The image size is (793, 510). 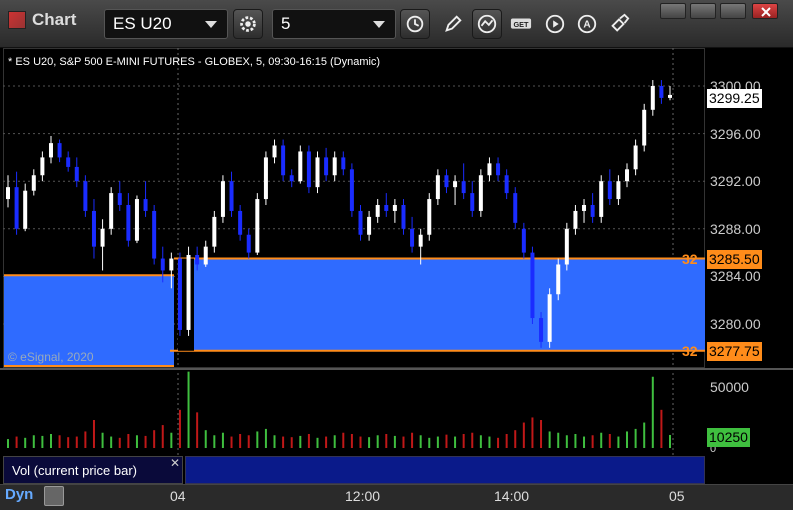 I want to click on time-tick: 12:00, so click(x=363, y=496).